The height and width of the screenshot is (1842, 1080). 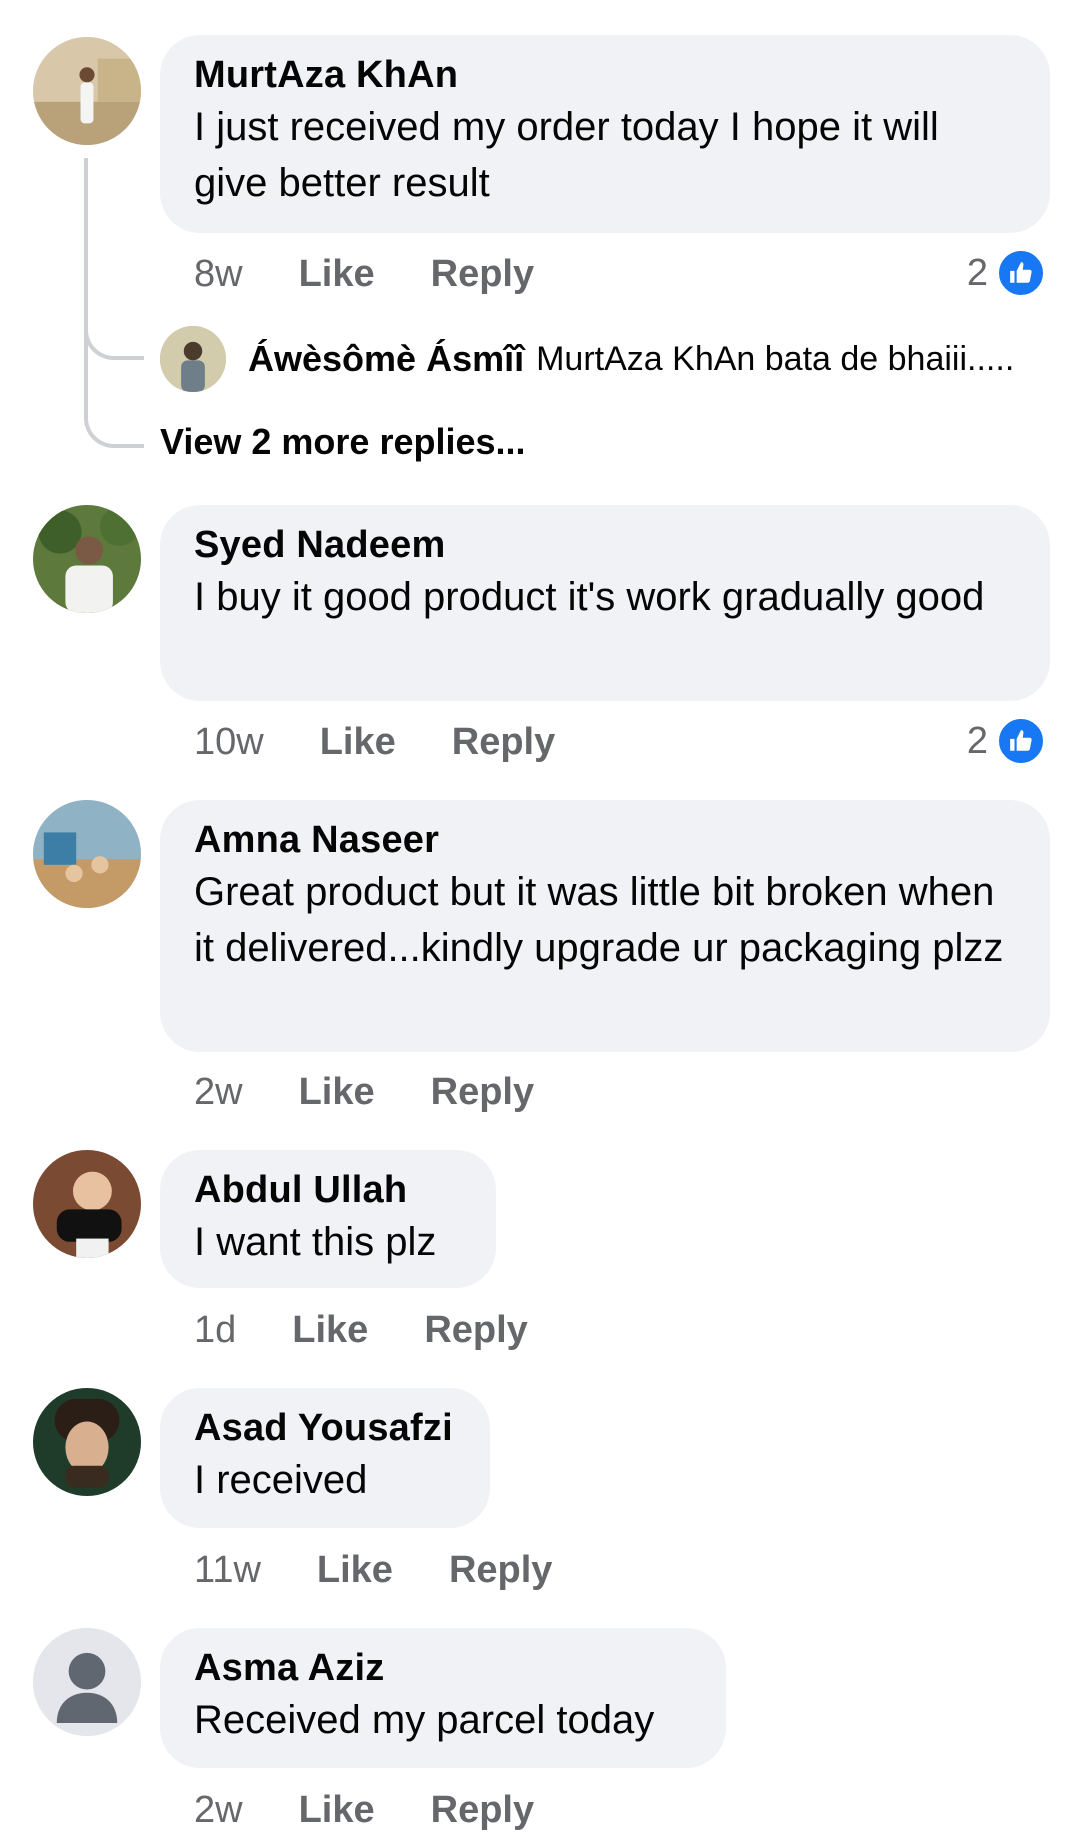 What do you see at coordinates (386, 359) in the screenshot?
I see `reply-author: Áwèsômè Ásmîî` at bounding box center [386, 359].